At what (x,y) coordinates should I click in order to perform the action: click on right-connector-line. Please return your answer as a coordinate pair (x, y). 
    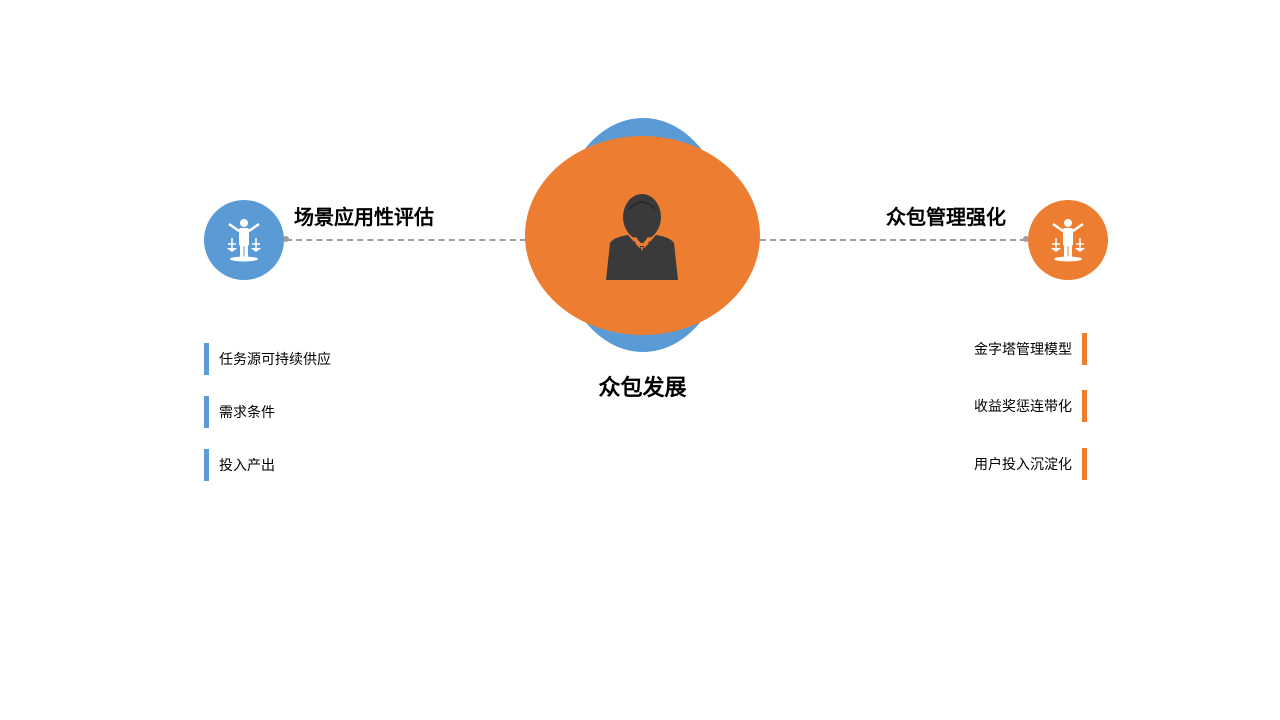
    Looking at the image, I should click on (893, 240).